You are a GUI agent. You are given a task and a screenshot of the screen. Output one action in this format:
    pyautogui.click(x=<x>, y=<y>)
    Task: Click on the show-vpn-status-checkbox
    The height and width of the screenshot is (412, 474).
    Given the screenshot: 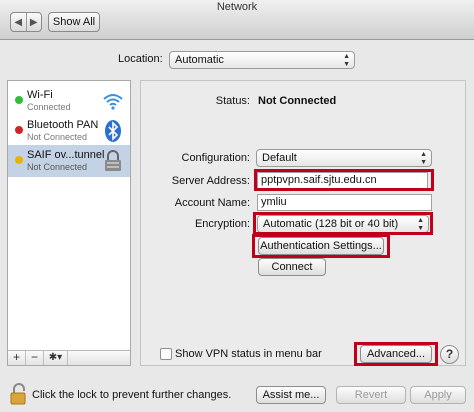 What is the action you would take?
    pyautogui.click(x=166, y=354)
    